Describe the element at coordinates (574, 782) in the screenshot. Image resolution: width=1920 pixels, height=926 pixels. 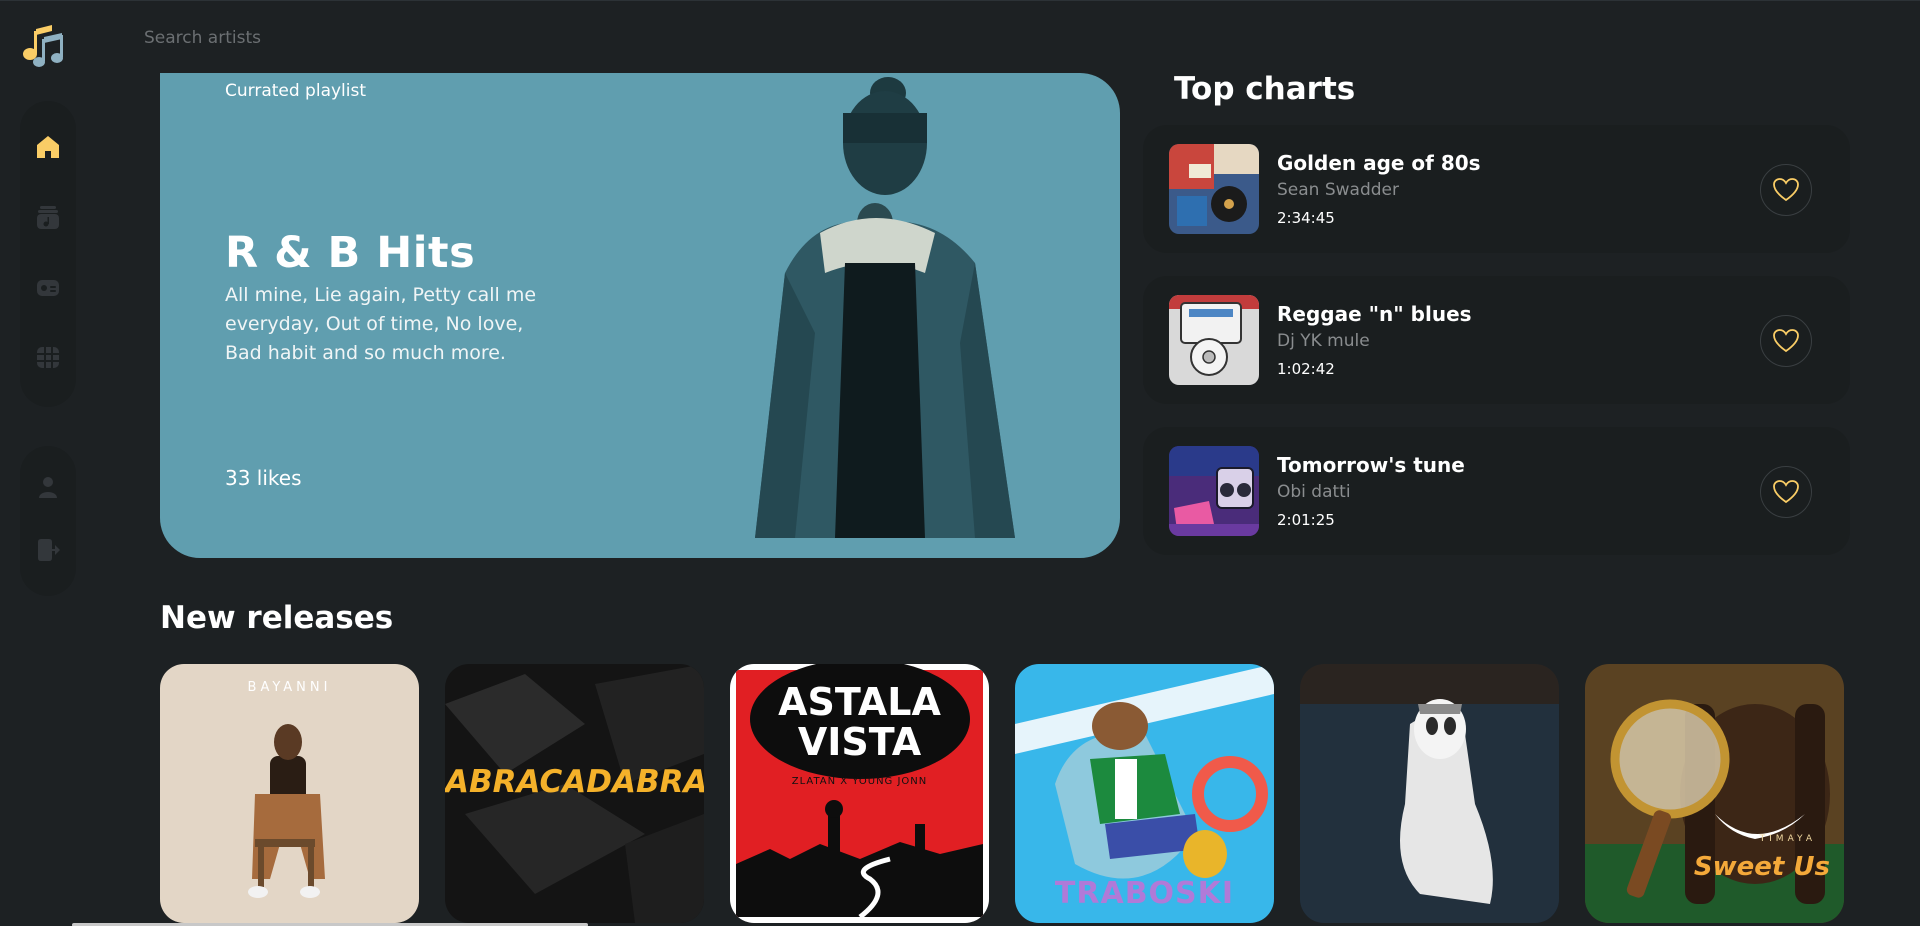
I see `album-cover-text: ABRACADABRA` at that location.